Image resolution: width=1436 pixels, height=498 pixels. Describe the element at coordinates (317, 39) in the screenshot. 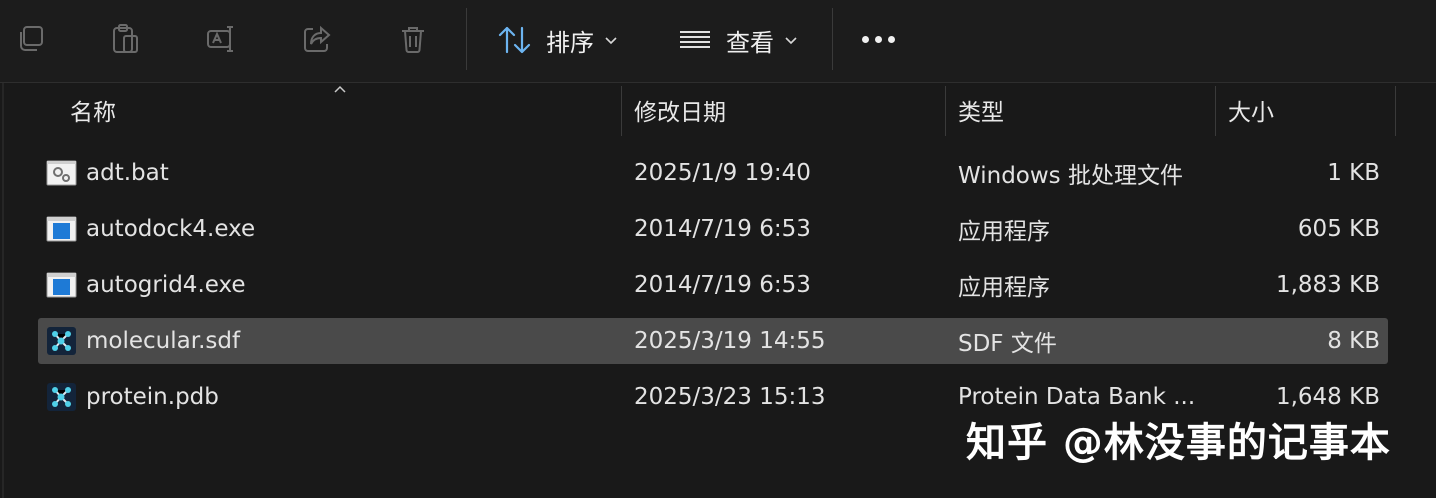

I see `share-icon` at that location.